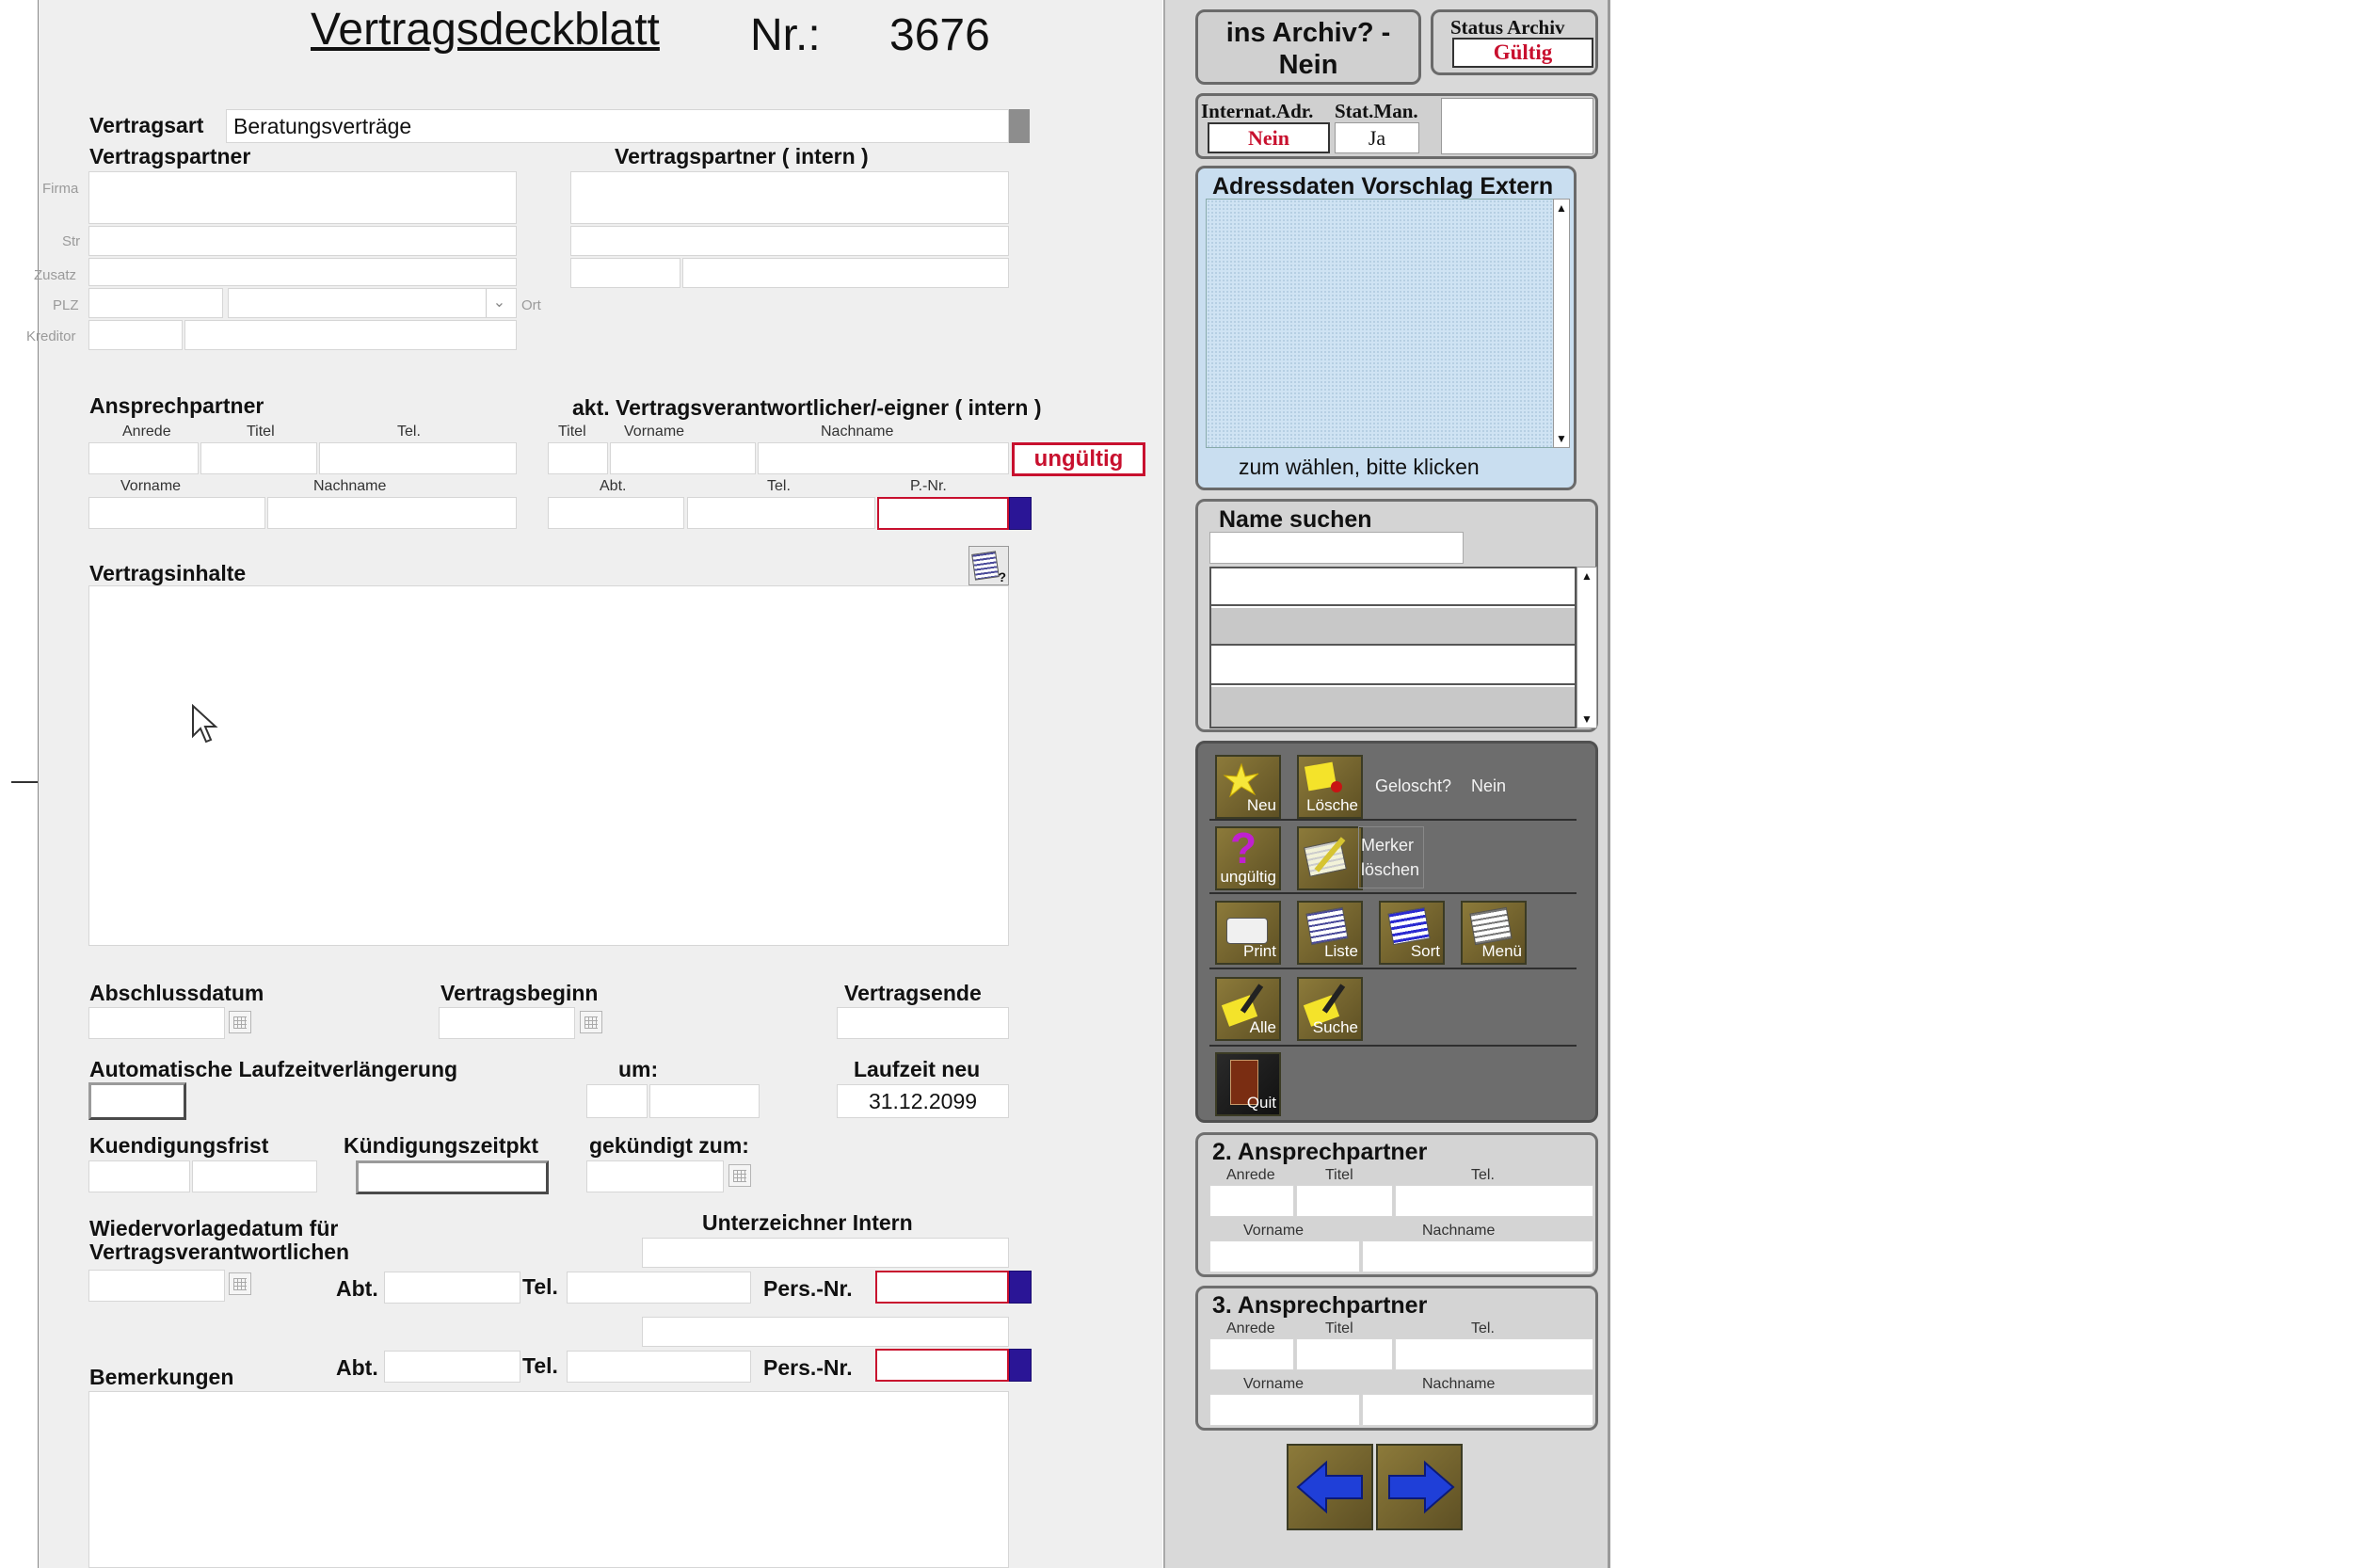  I want to click on vorname-field, so click(177, 513).